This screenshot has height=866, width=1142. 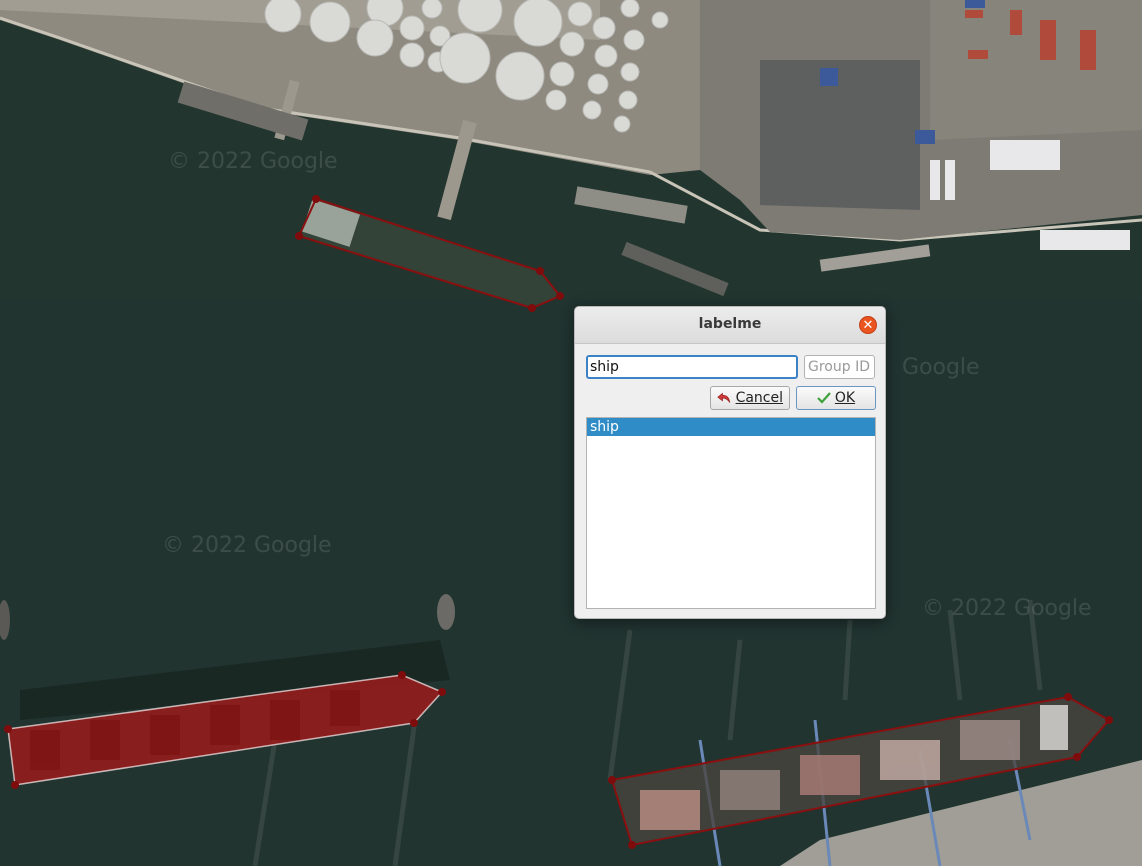 I want to click on close-icon: ✕, so click(x=868, y=325).